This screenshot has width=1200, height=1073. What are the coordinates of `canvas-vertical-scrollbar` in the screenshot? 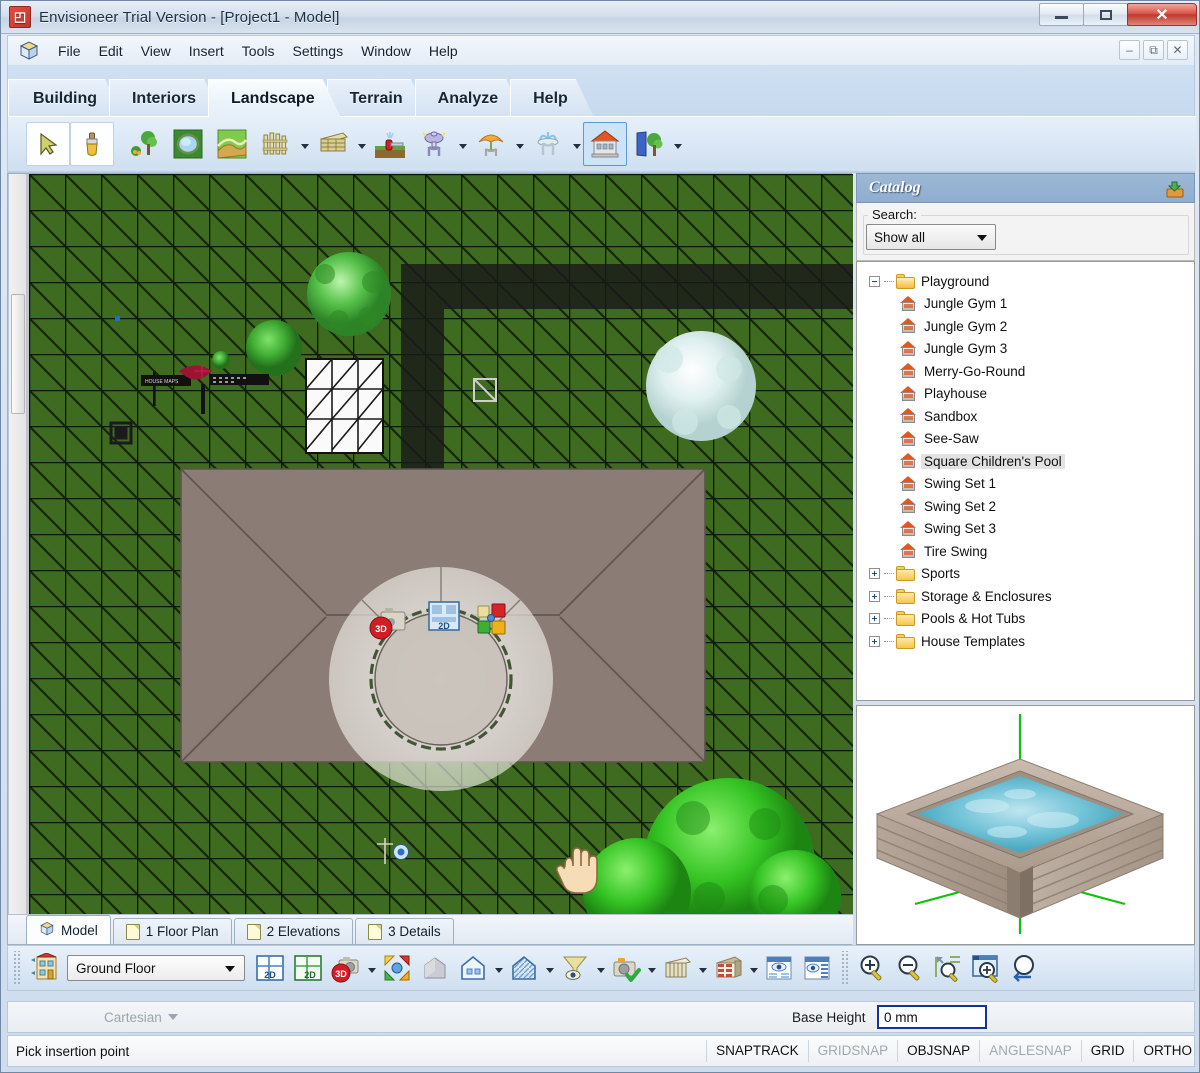 It's located at (18, 545).